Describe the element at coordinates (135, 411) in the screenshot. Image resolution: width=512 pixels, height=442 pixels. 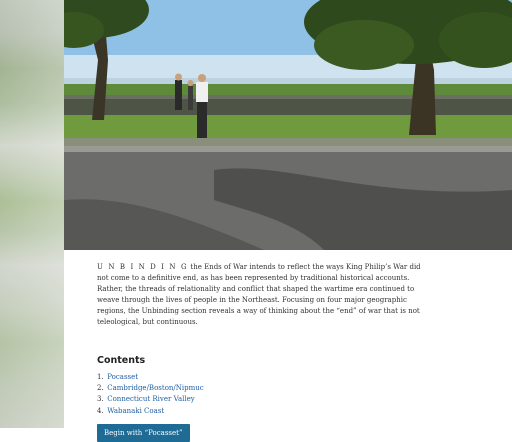
I see `contents-link-wabanaki-coast: Wabanaki Coast` at that location.